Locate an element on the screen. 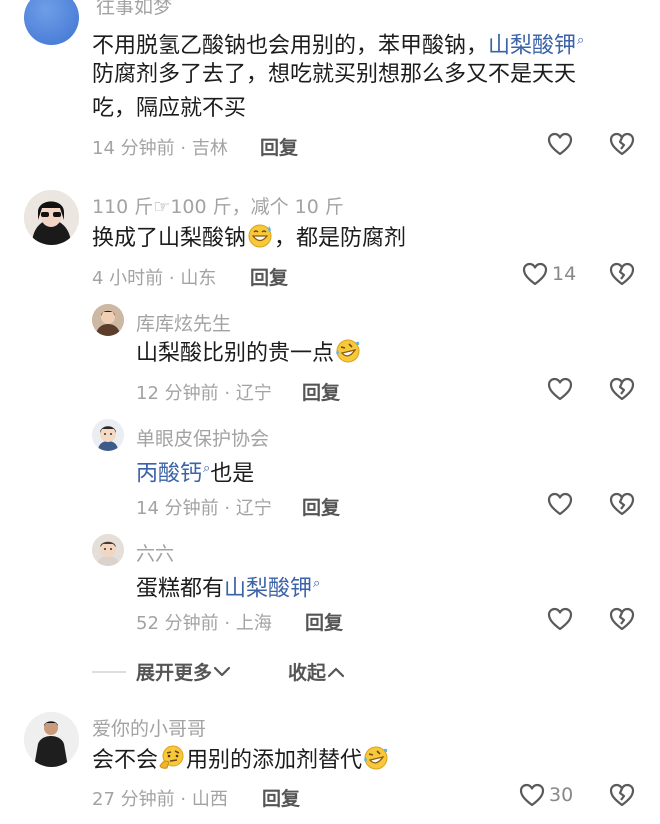 The height and width of the screenshot is (824, 660). grin-sweat-emoji-icon is located at coordinates (260, 236).